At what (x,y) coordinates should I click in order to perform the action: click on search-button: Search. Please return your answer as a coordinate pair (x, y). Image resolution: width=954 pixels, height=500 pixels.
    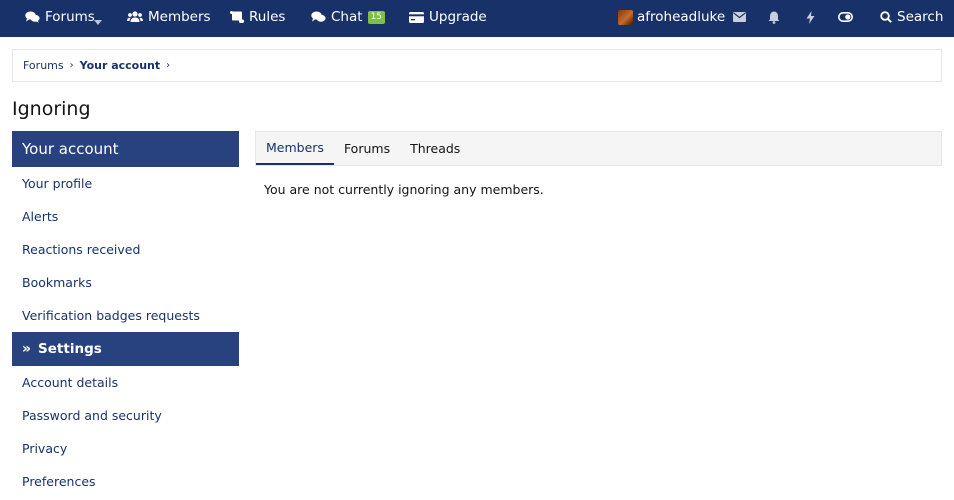
    Looking at the image, I should click on (911, 17).